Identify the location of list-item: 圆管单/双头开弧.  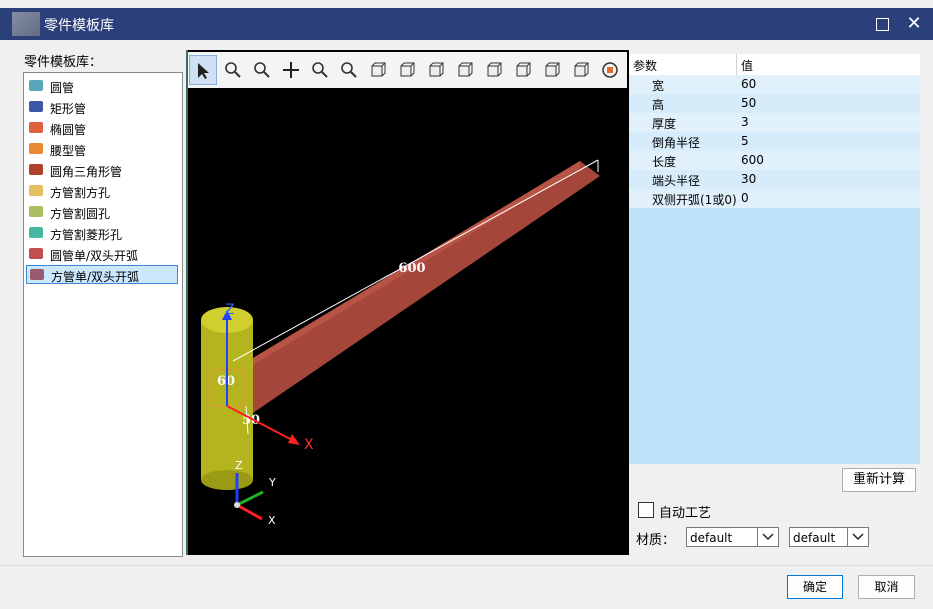
(102, 254).